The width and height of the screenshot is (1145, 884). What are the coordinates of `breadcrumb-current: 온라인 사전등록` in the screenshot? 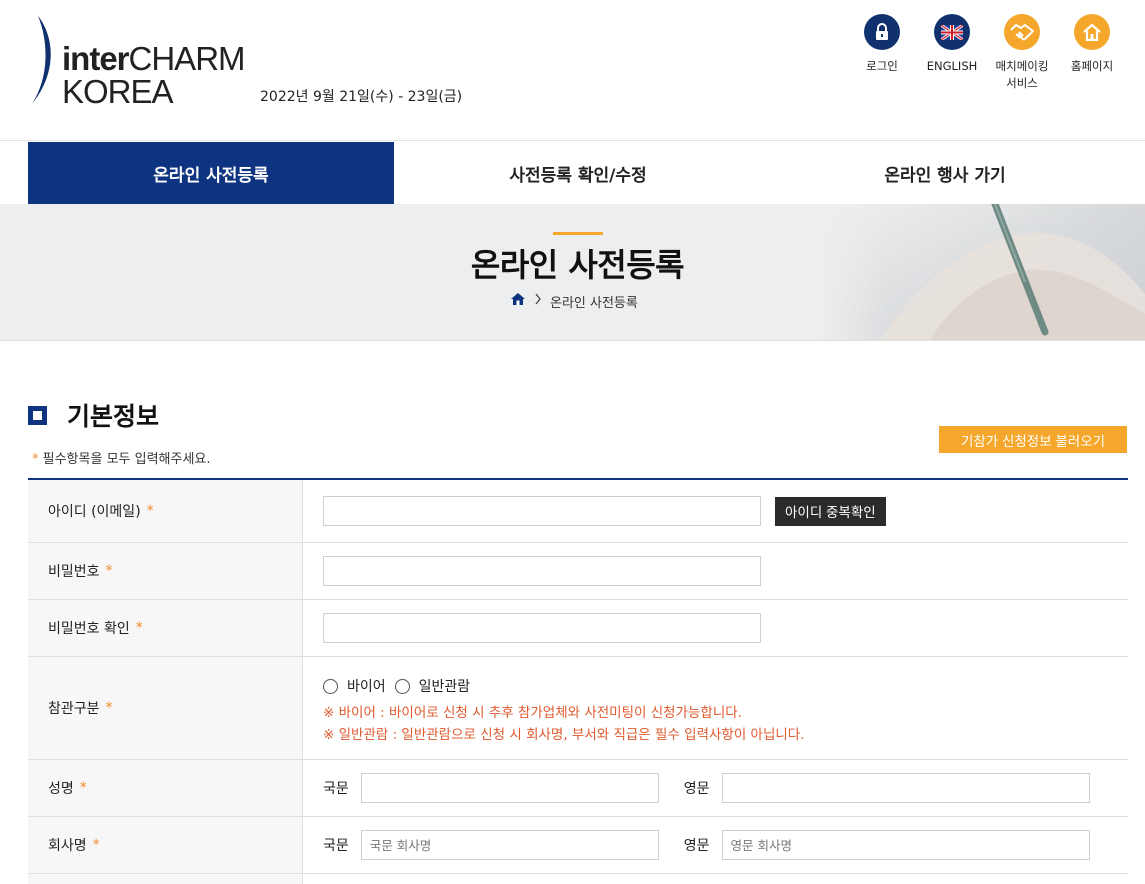 It's located at (594, 303).